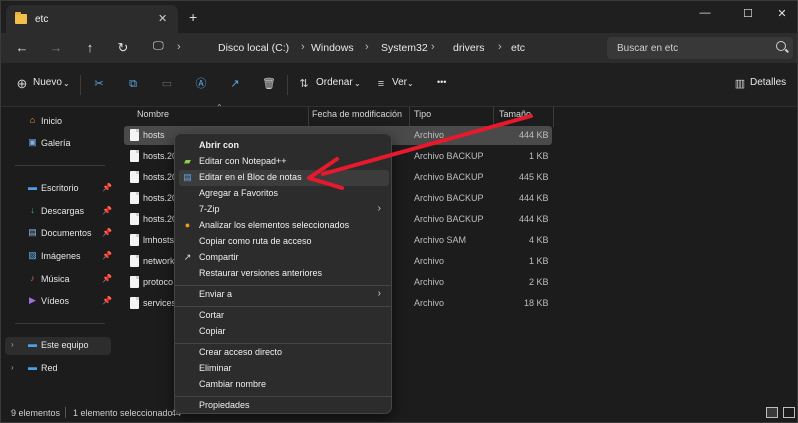 The image size is (798, 423). What do you see at coordinates (56, 143) in the screenshot?
I see `sidebar-item-label: Galería` at bounding box center [56, 143].